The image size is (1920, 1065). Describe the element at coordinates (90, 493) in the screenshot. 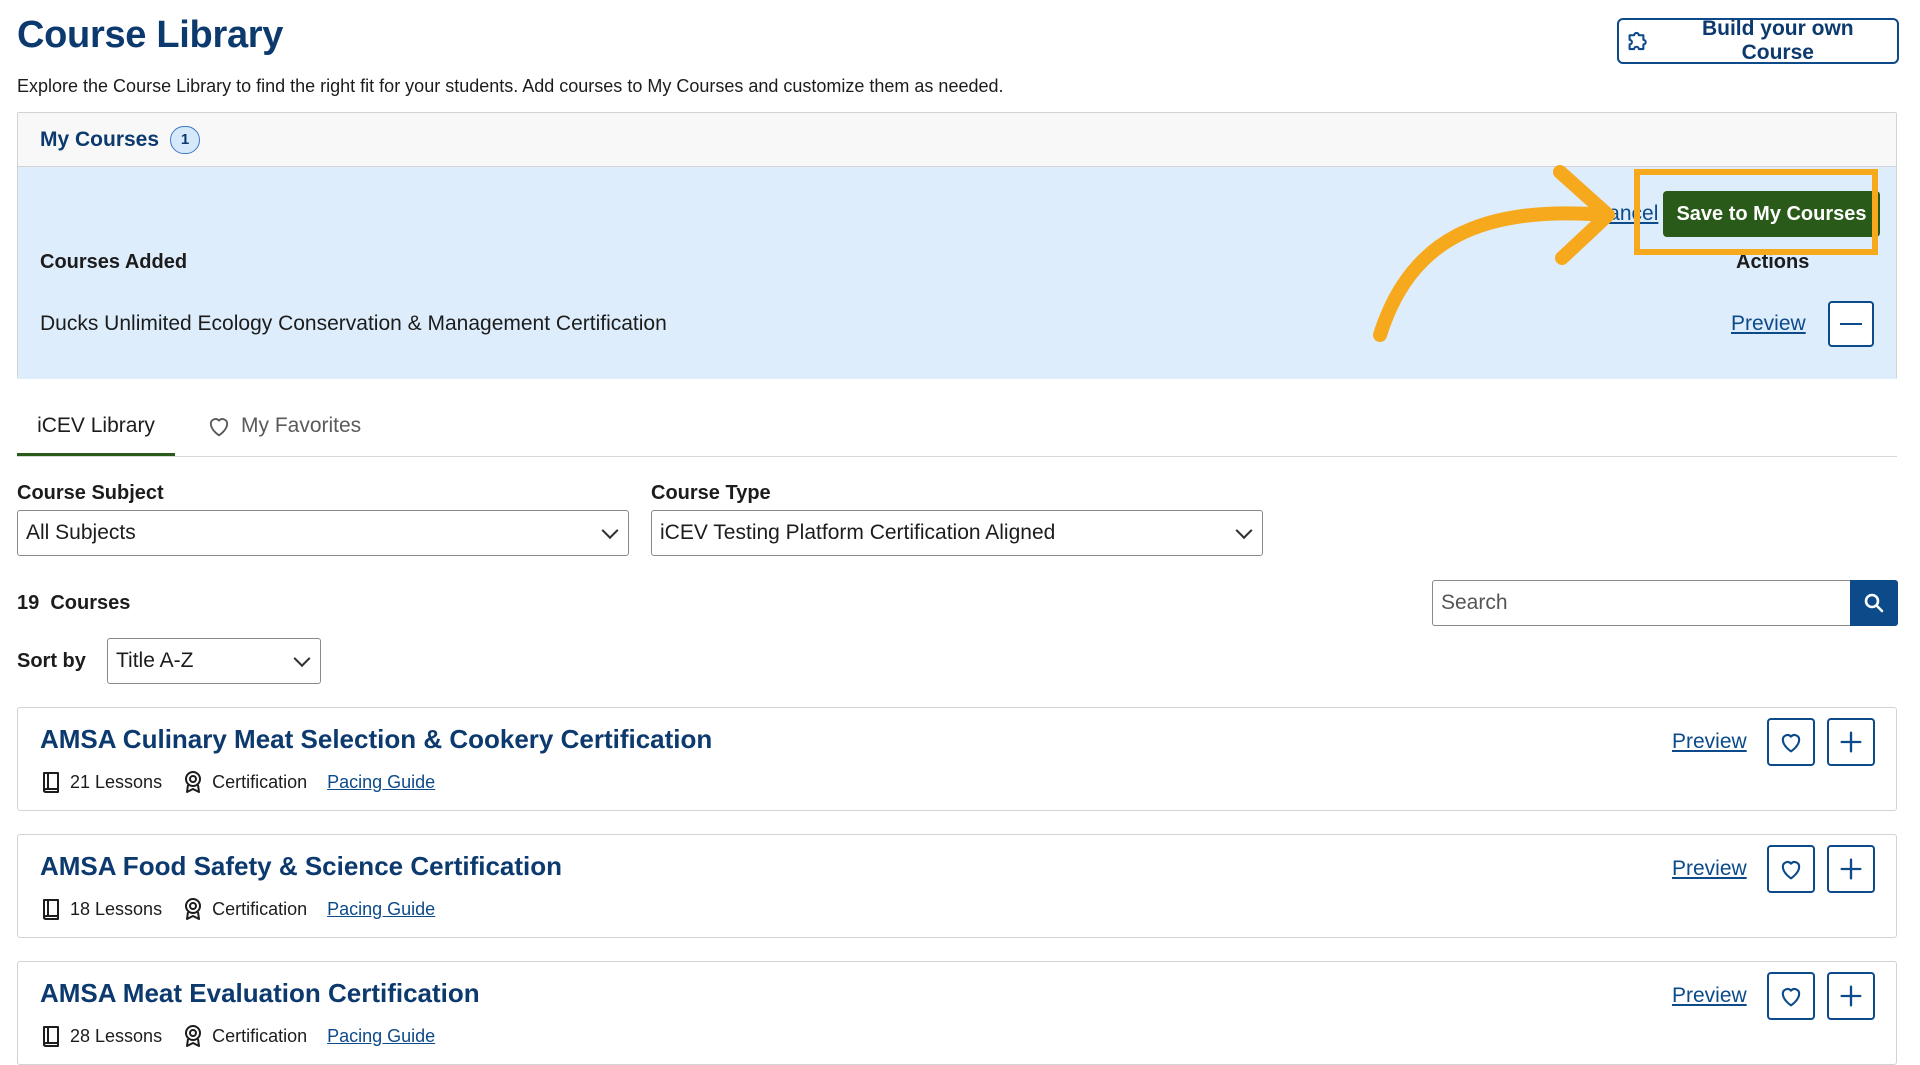

I see `course-subject-label: Course Subject` at that location.